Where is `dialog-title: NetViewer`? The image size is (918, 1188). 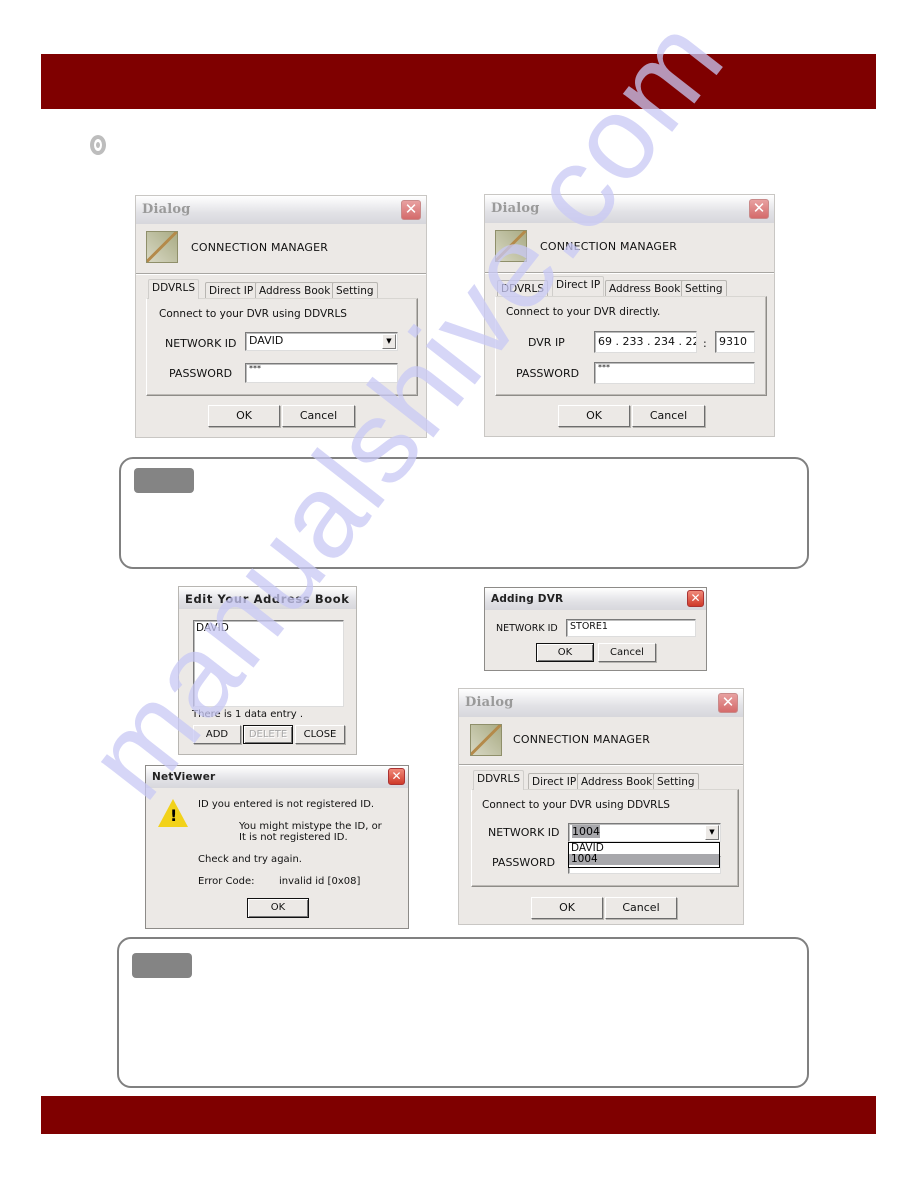 dialog-title: NetViewer is located at coordinates (184, 777).